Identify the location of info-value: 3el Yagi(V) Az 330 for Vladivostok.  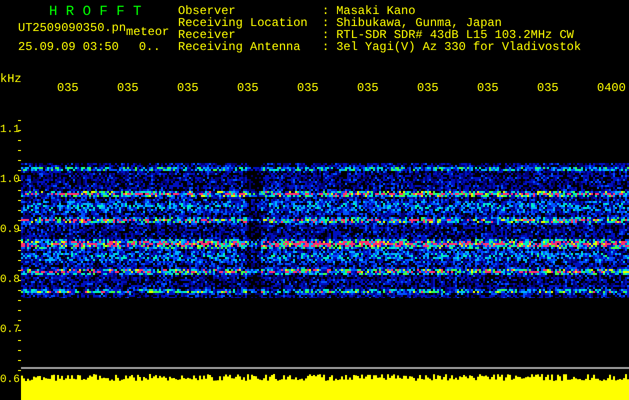
(459, 47).